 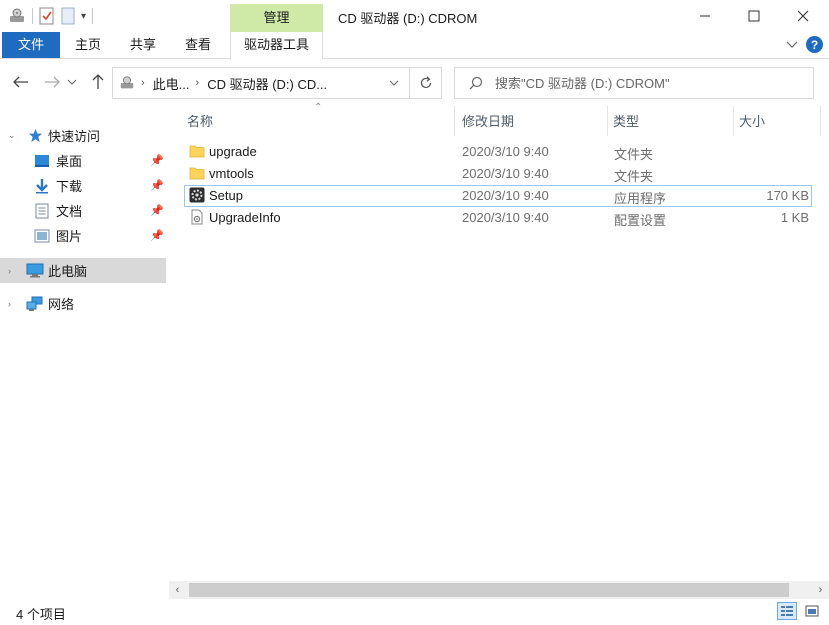 I want to click on file-row: Setup 2020/3/10 9:40 应用程序 170 KB, so click(x=498, y=196).